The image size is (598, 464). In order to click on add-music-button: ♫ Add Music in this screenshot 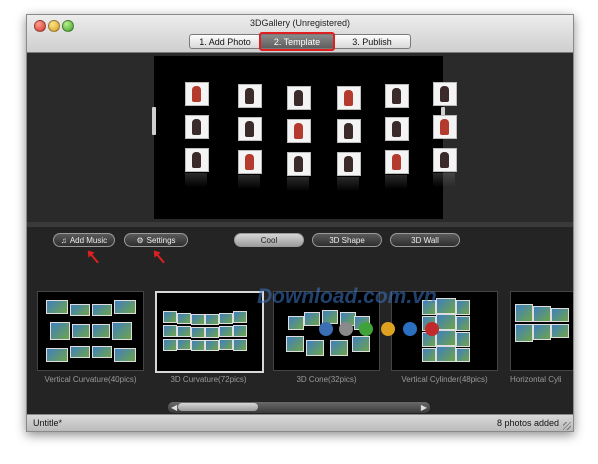, I will do `click(84, 240)`.